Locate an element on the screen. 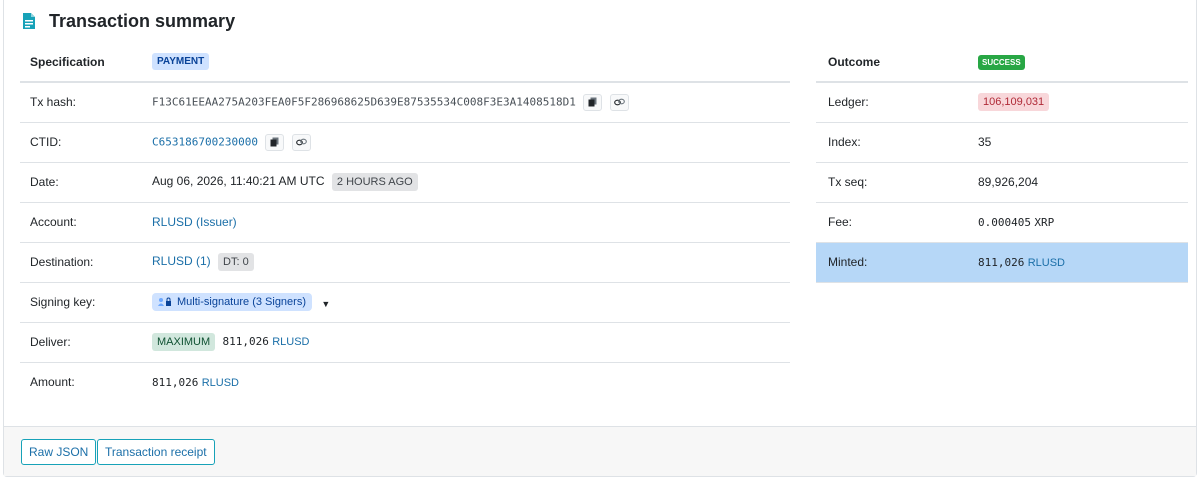  table-row: Destination: RLUSD (1) DT: 0 is located at coordinates (405, 262).